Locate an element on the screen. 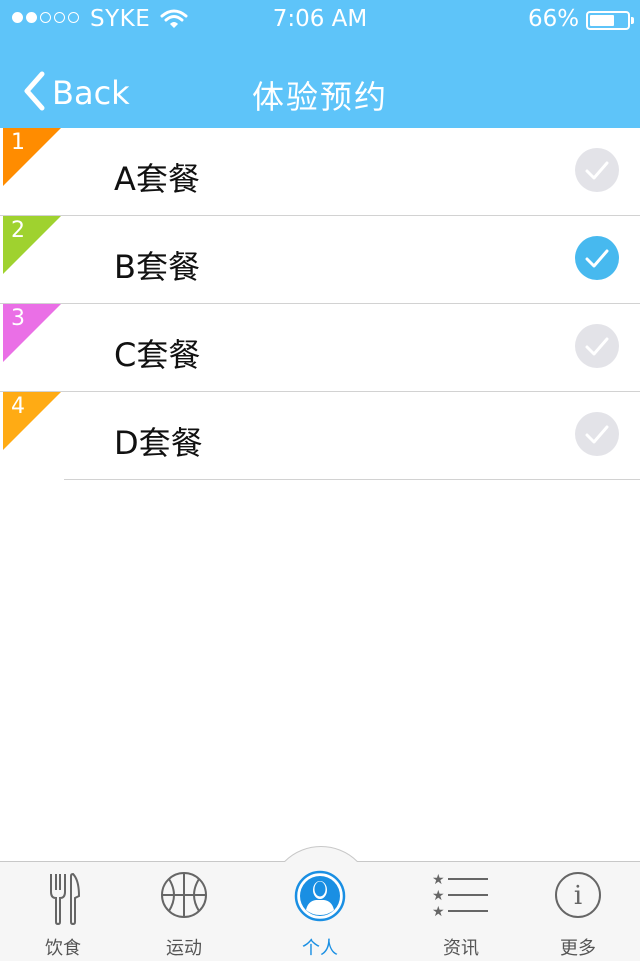 This screenshot has width=640, height=961. tab-sports: 运动 is located at coordinates (184, 911).